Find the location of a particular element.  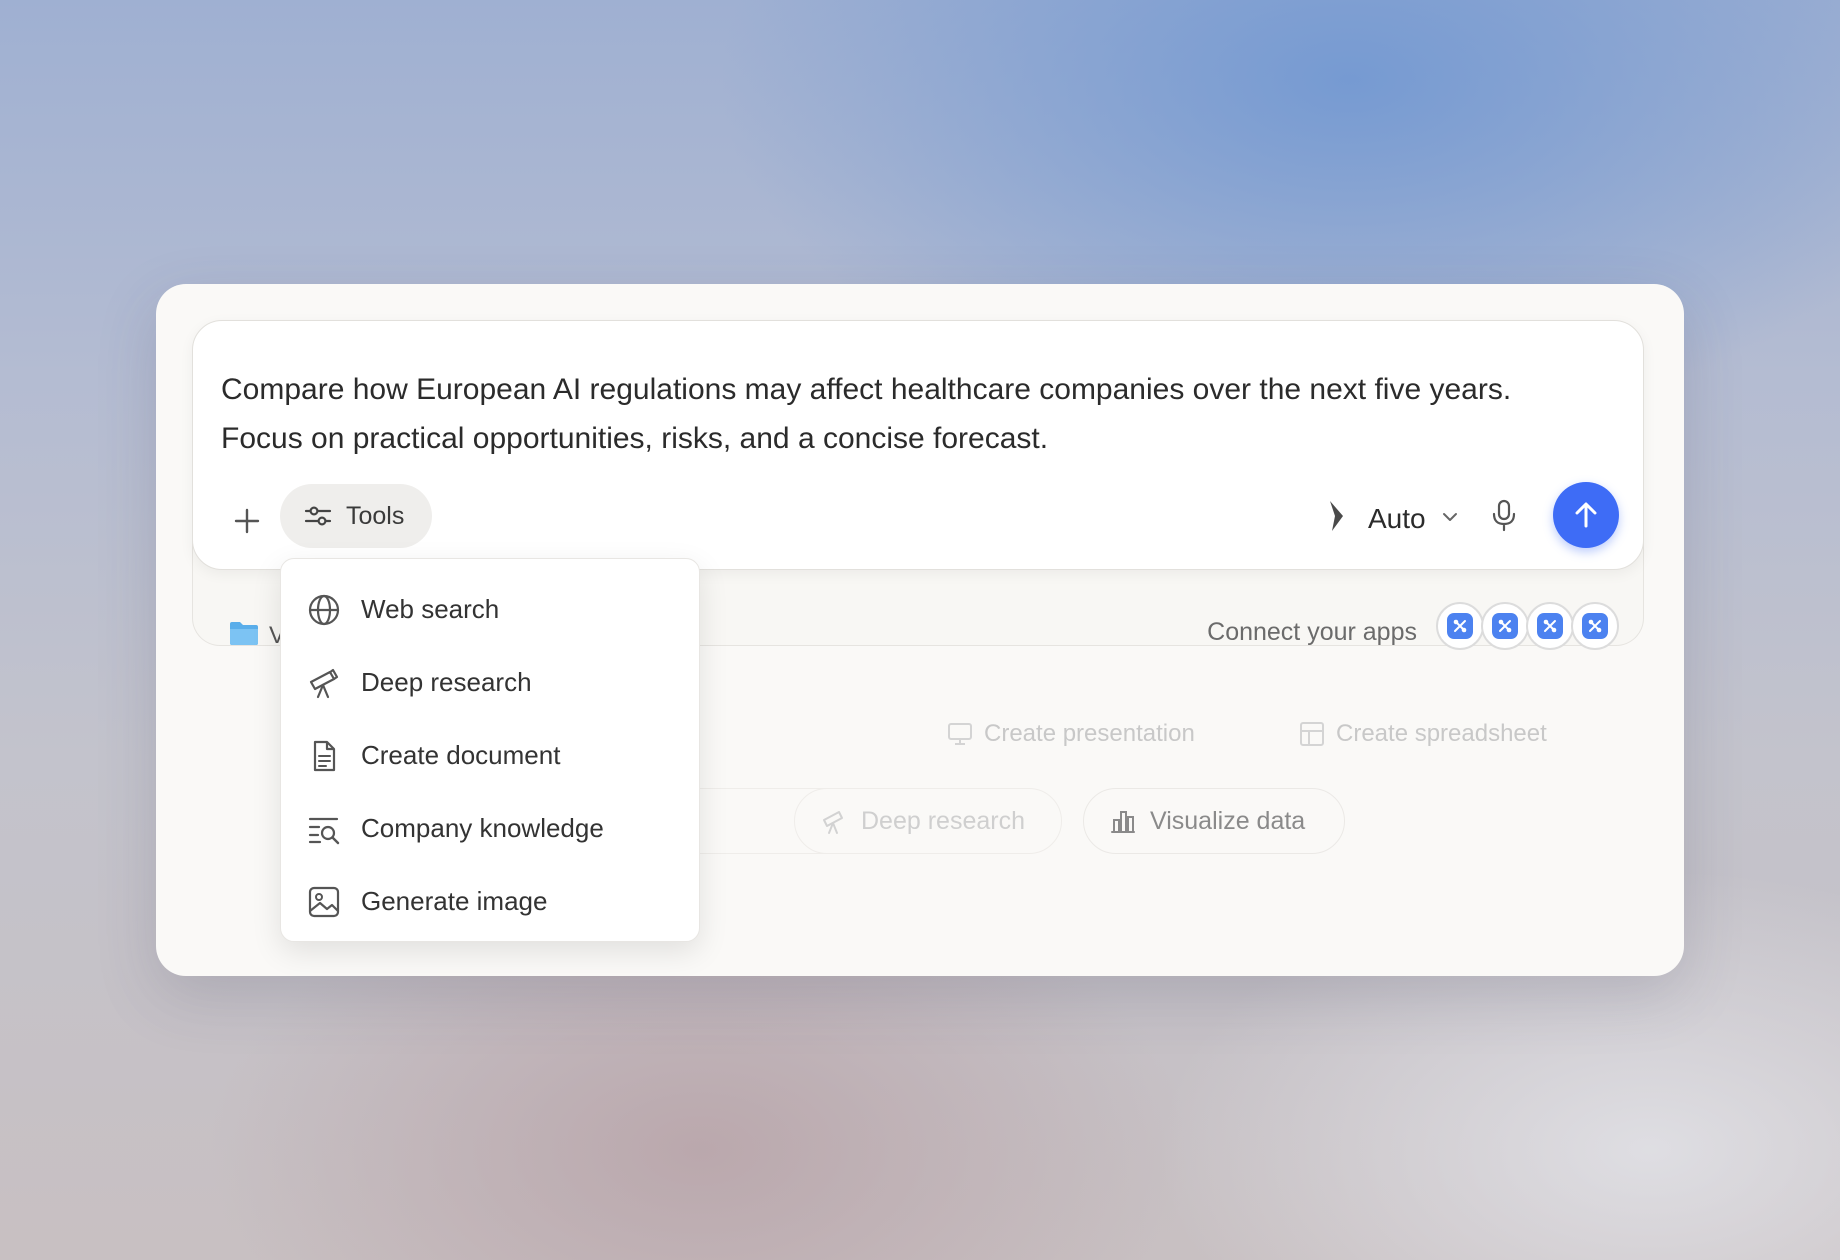

arrow-up-icon is located at coordinates (1586, 515).